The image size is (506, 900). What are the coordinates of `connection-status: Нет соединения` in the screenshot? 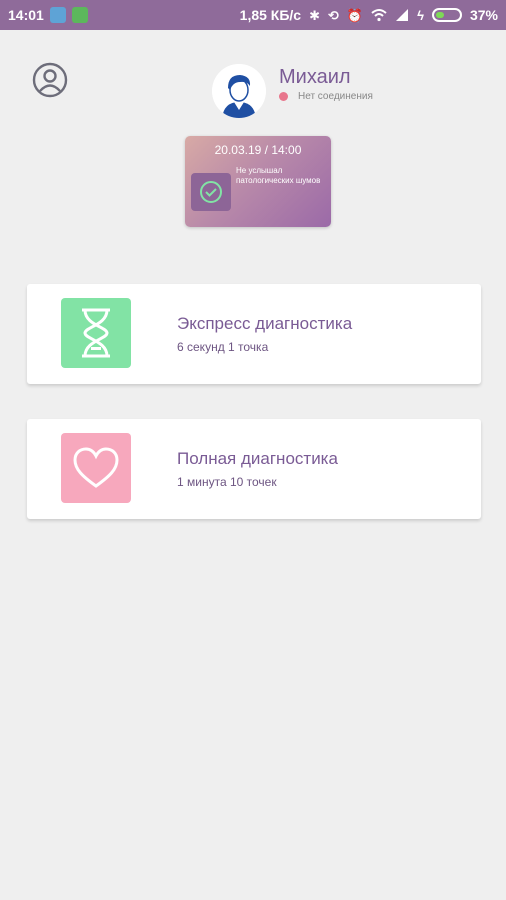 It's located at (326, 96).